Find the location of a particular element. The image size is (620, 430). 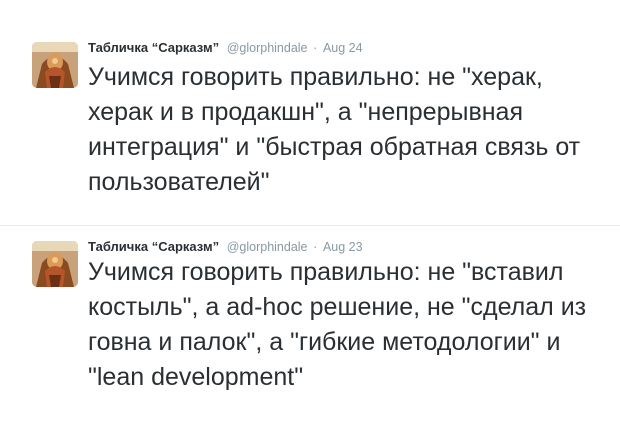

tweet-timestamp: Aug 23 is located at coordinates (343, 247).